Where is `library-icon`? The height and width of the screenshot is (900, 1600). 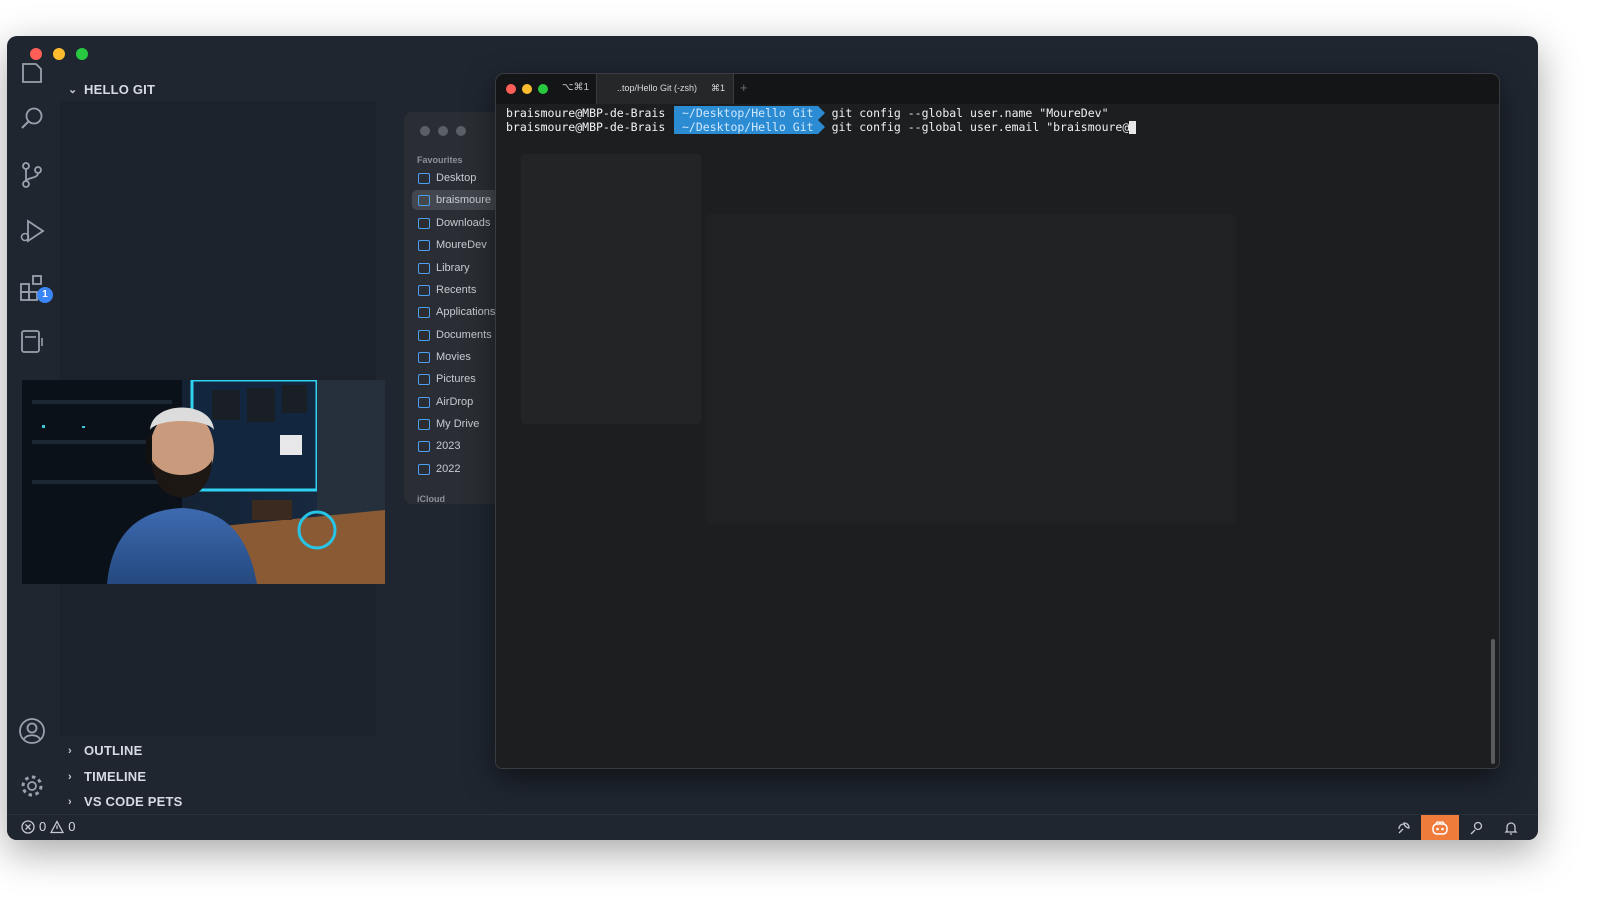 library-icon is located at coordinates (424, 268).